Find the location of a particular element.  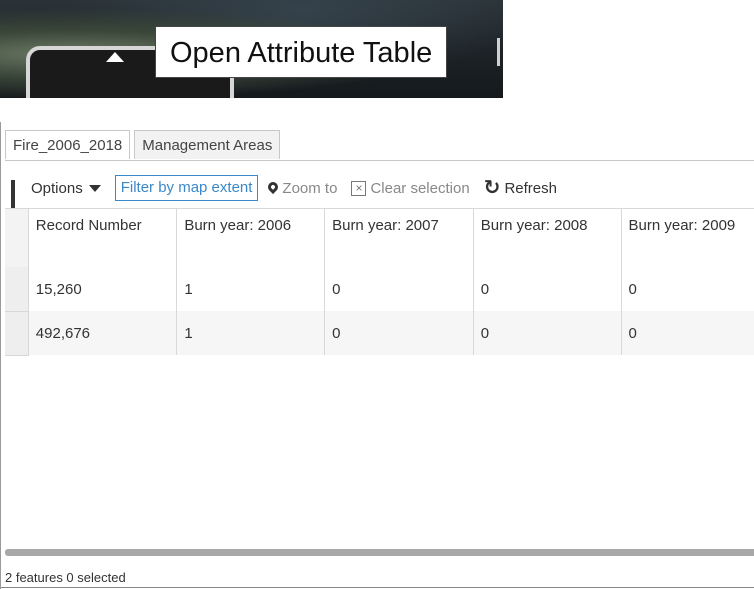

grid-icon is located at coordinates (19, 198).